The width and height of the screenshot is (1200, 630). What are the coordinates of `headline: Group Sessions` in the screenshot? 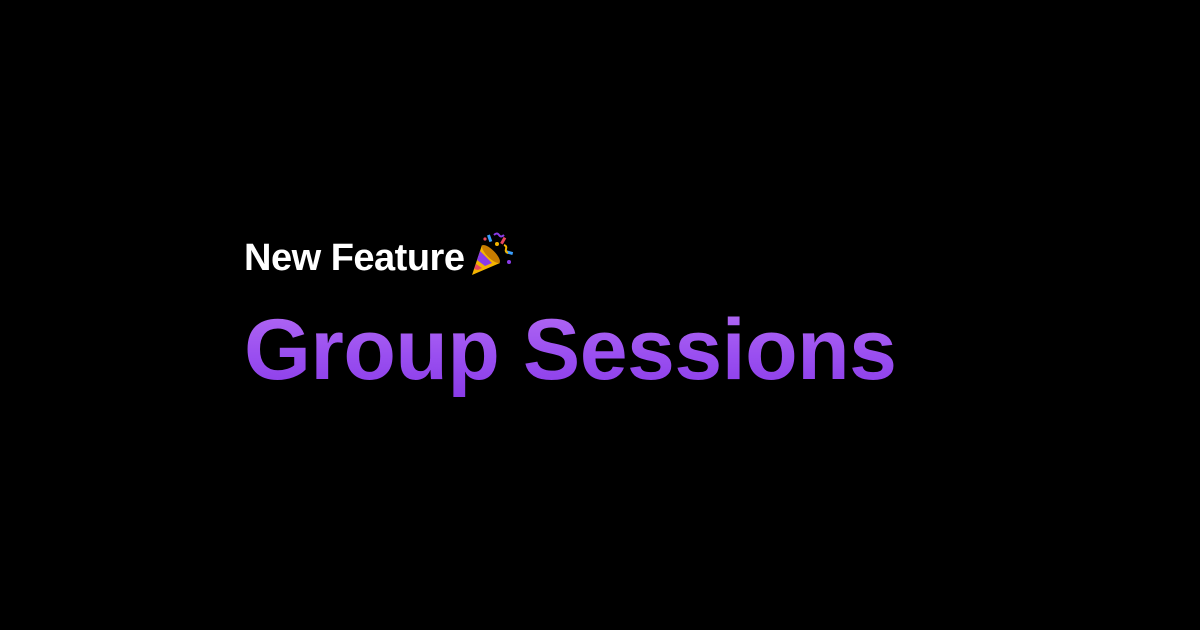 It's located at (694, 350).